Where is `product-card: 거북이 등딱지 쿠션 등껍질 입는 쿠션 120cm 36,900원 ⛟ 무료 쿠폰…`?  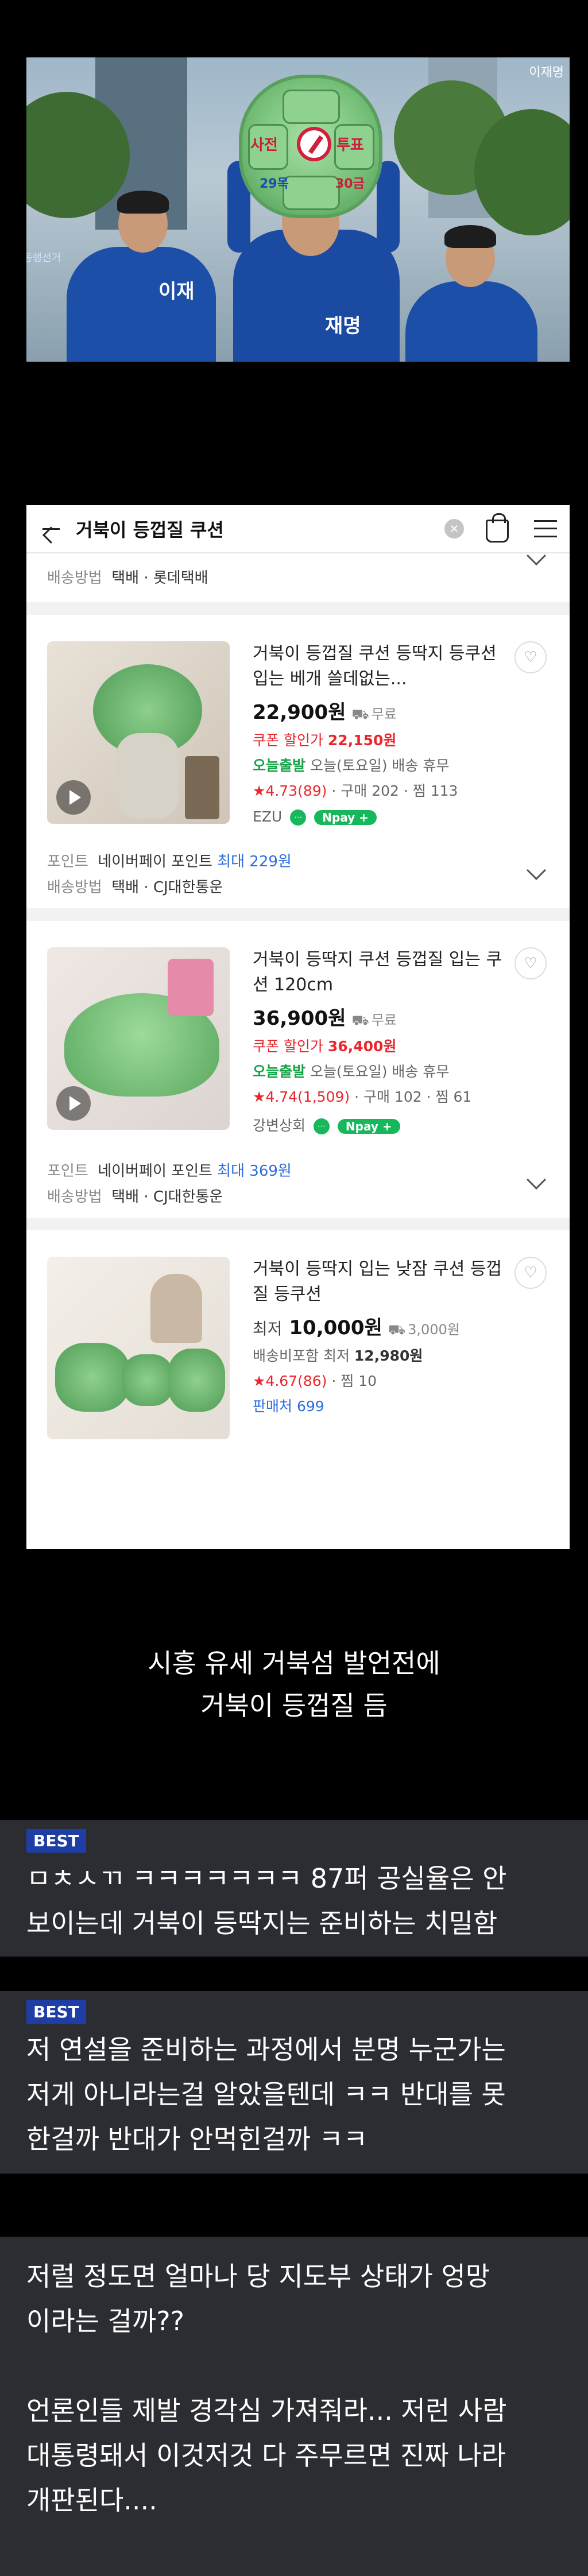 product-card: 거북이 등딱지 쿠션 등껍질 입는 쿠션 120cm 36,900원 ⛟ 무료 쿠폰… is located at coordinates (298, 1035).